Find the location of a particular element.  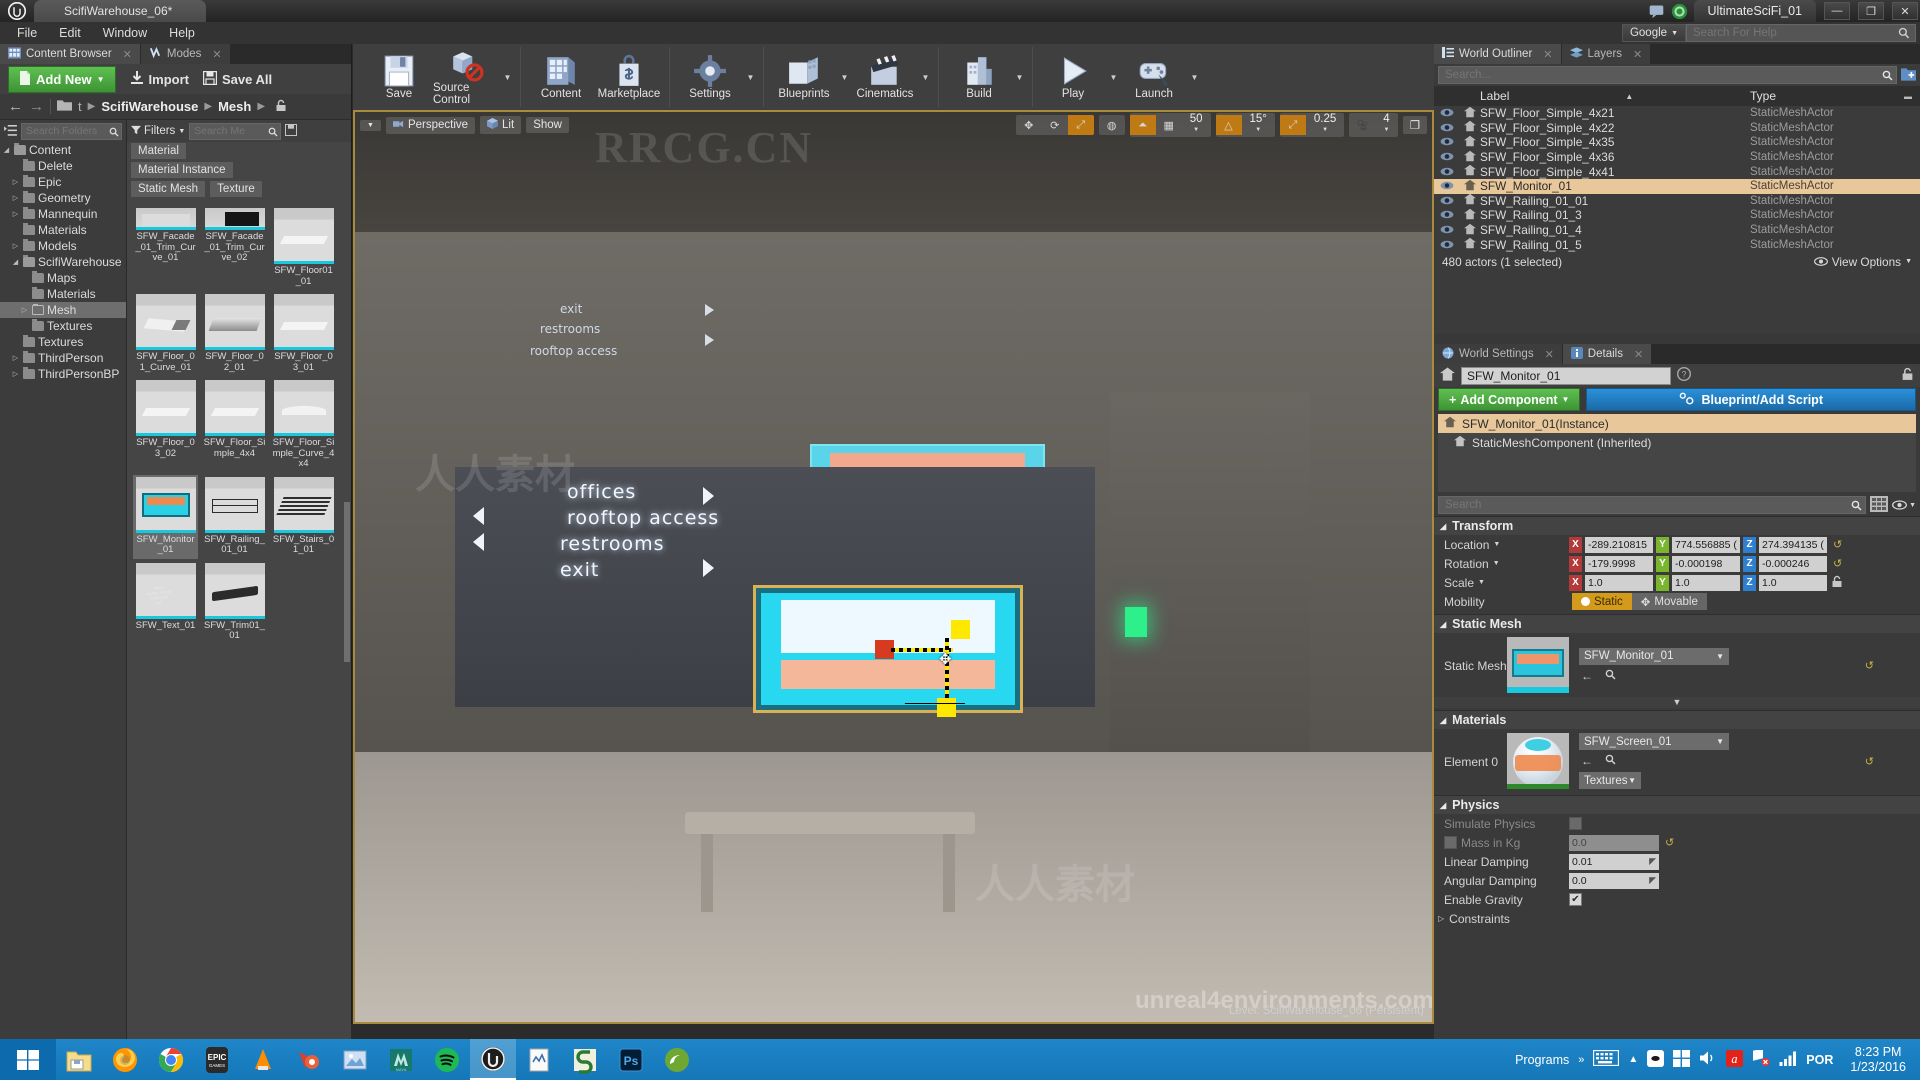

outliner-row: SFW_Railing_01_4 StaticMeshActor is located at coordinates (1677, 230).